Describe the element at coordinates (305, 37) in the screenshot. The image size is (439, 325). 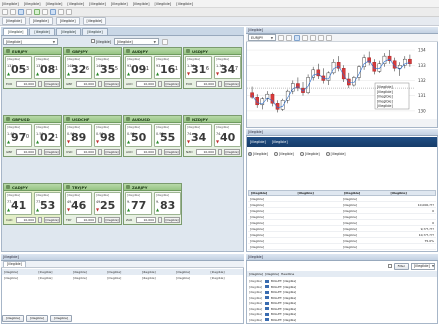
I see `line-chart-icon` at that location.